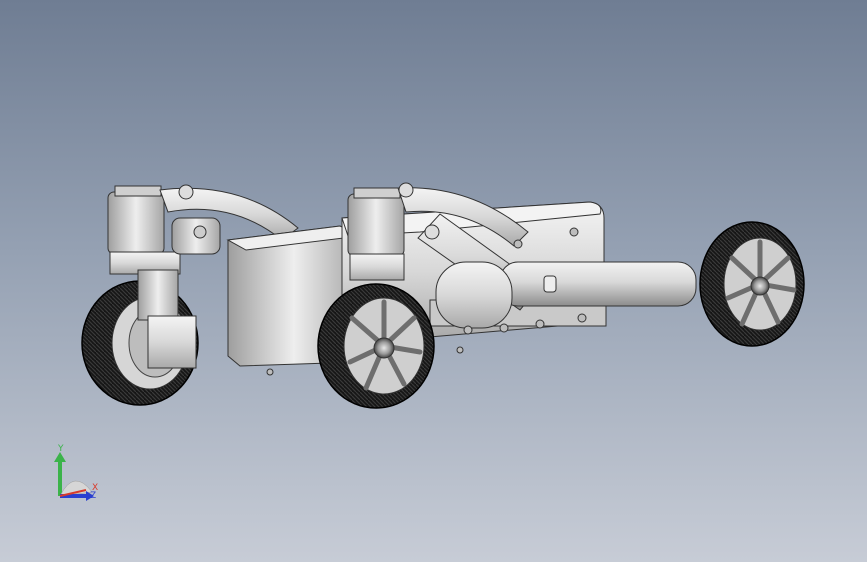 The height and width of the screenshot is (562, 867). I want to click on coordinate-triad: Y X Z, so click(76, 472).